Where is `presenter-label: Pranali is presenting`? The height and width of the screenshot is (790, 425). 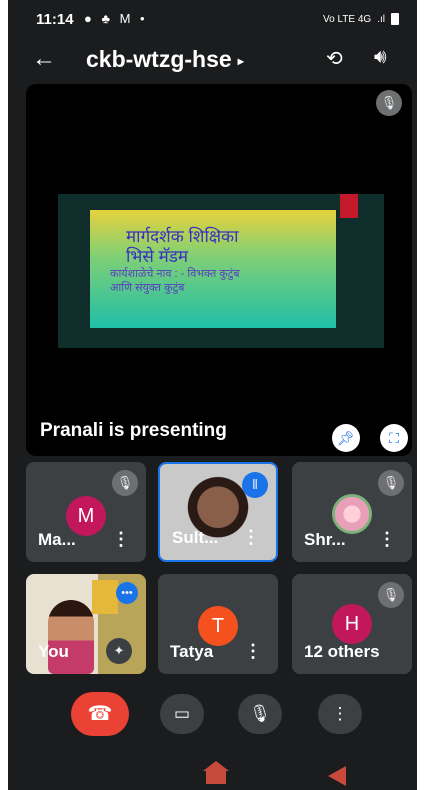 presenter-label: Pranali is presenting is located at coordinates (133, 430).